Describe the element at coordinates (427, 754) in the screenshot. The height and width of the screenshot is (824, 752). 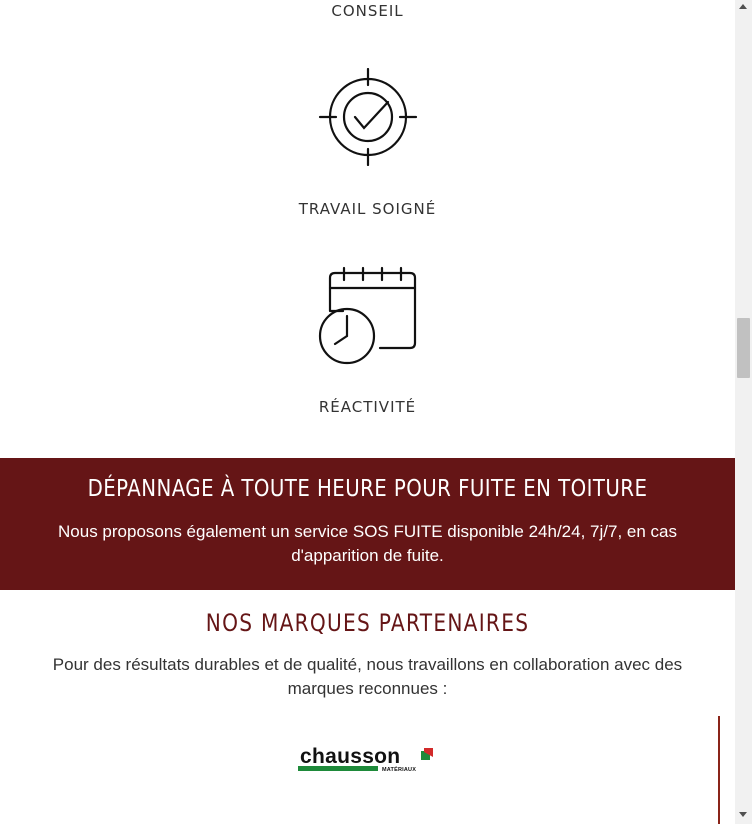
I see `chausson-logo-mark-icon` at that location.